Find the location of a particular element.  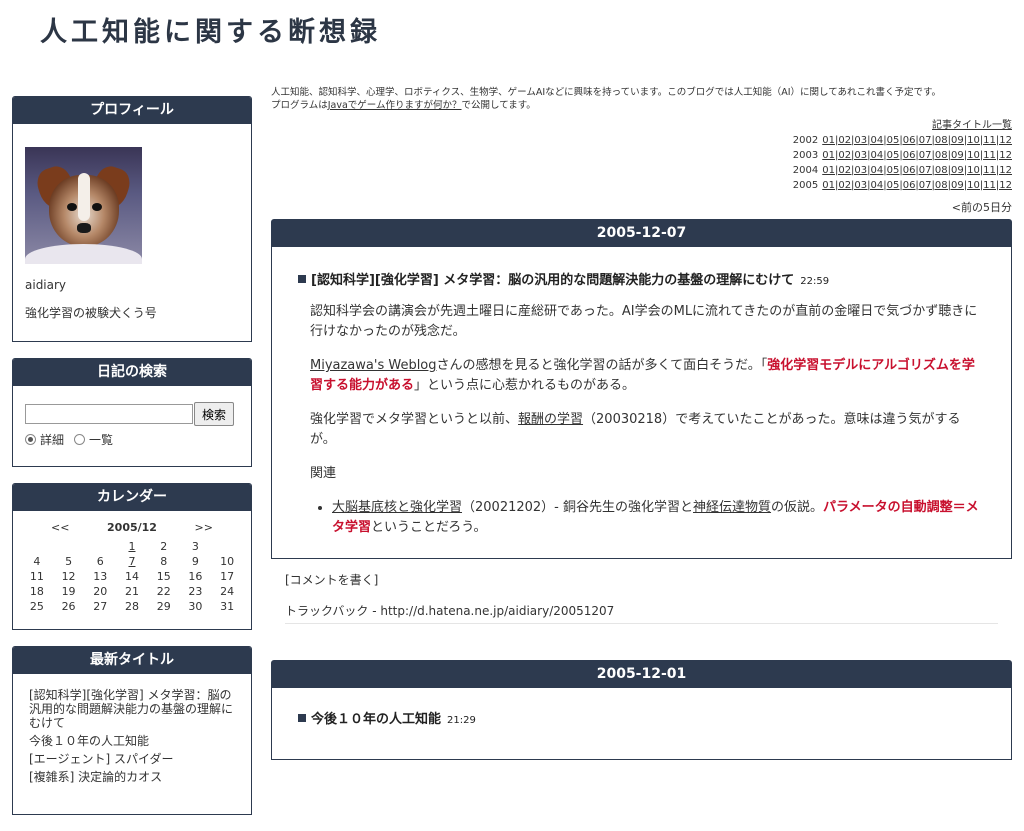

search-box: 日記の検索 検索 詳細 一覧 is located at coordinates (132, 412).